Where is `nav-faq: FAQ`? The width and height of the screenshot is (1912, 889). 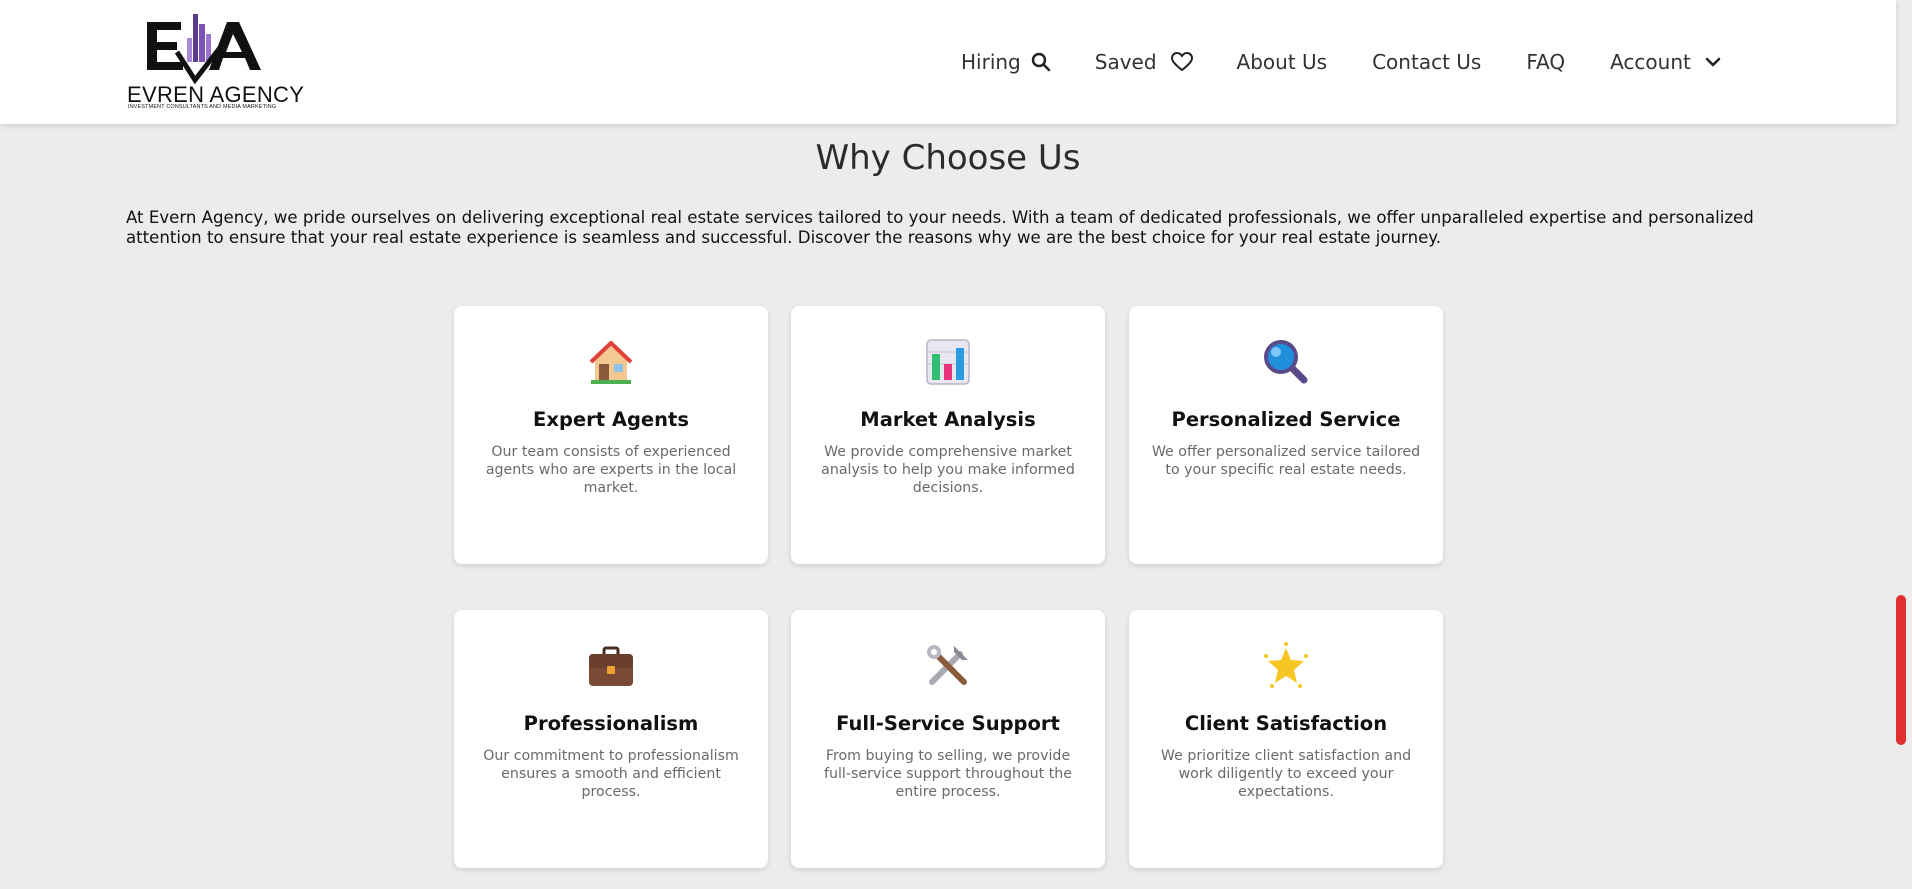 nav-faq: FAQ is located at coordinates (1545, 62).